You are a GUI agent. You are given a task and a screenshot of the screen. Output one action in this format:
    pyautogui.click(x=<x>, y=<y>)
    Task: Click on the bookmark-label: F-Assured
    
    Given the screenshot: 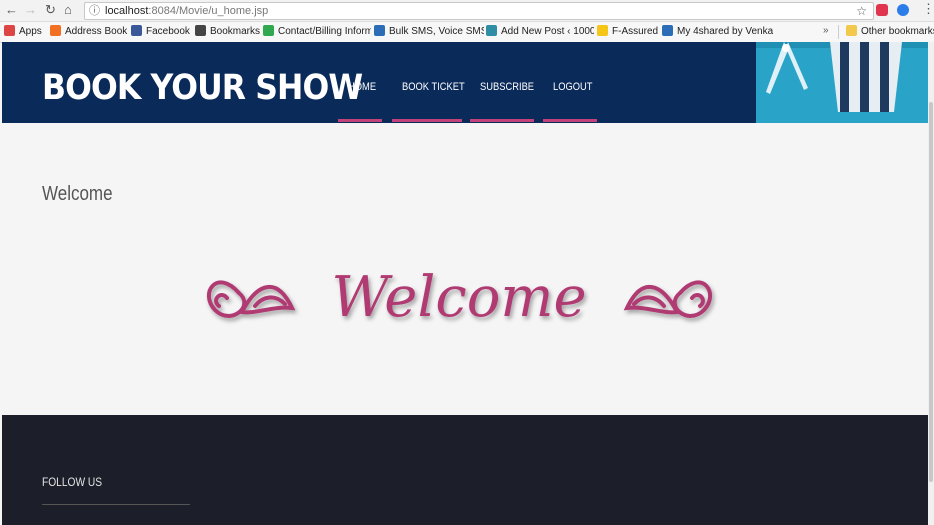 What is the action you would take?
    pyautogui.click(x=635, y=31)
    